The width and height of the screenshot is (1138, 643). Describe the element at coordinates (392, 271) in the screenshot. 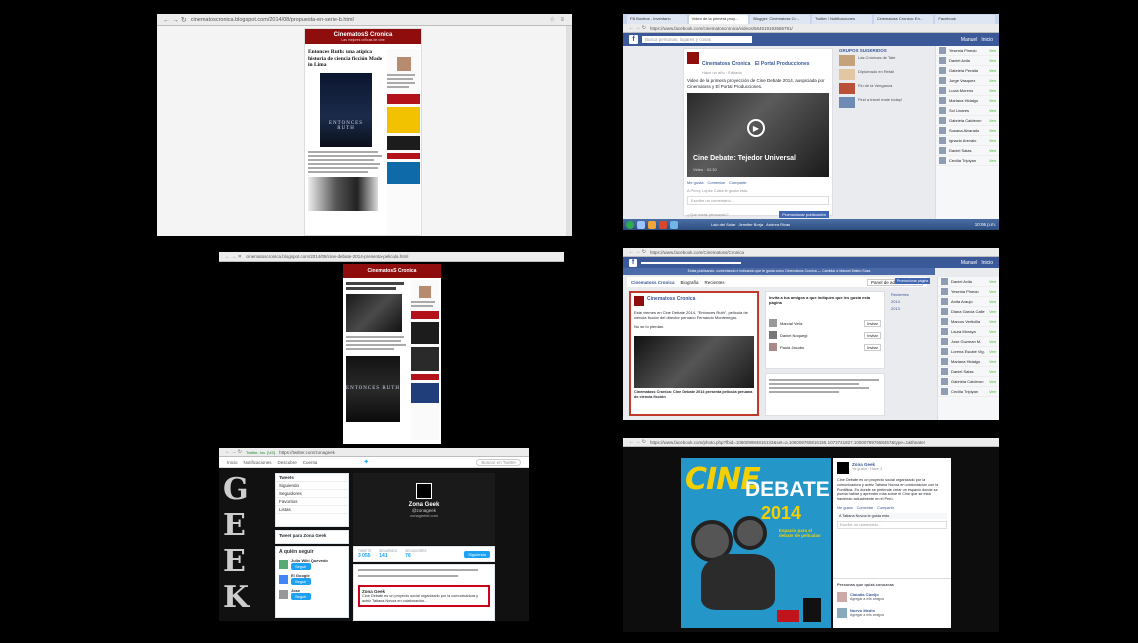

I see `blog-header: CinematosS Cronica` at that location.